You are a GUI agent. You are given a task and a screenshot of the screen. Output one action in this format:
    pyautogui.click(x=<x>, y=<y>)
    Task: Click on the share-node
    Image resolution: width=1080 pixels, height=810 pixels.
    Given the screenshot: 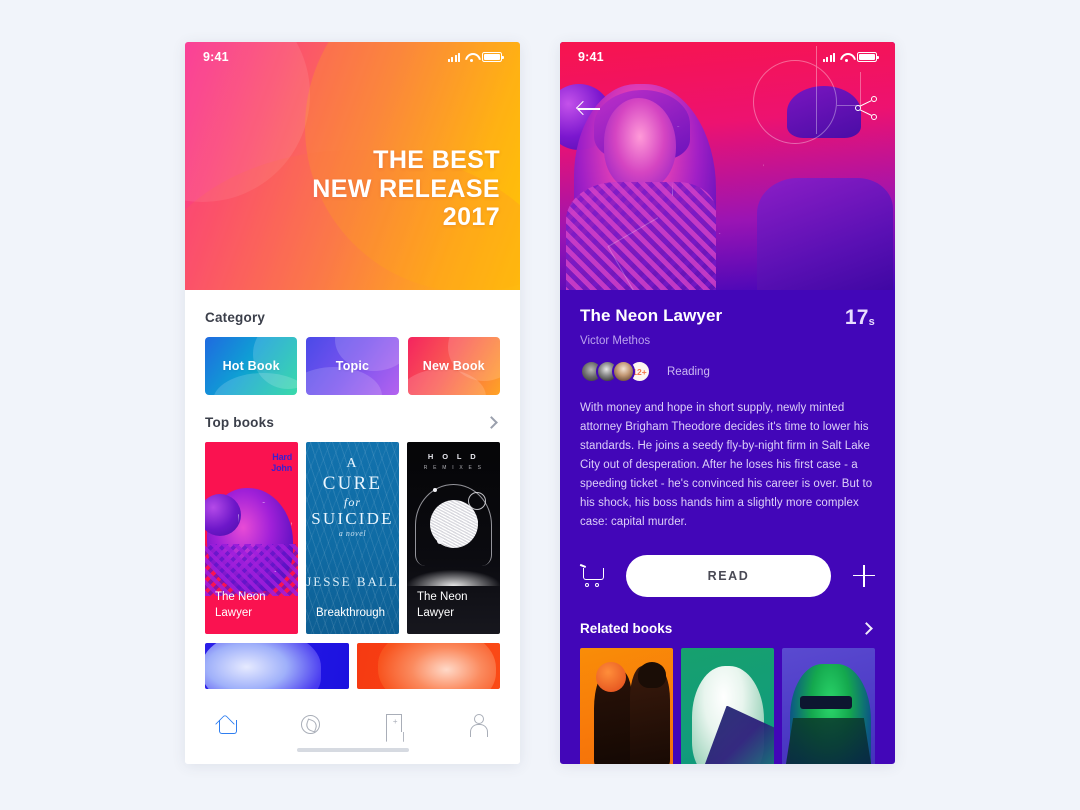 What is the action you would take?
    pyautogui.click(x=874, y=117)
    